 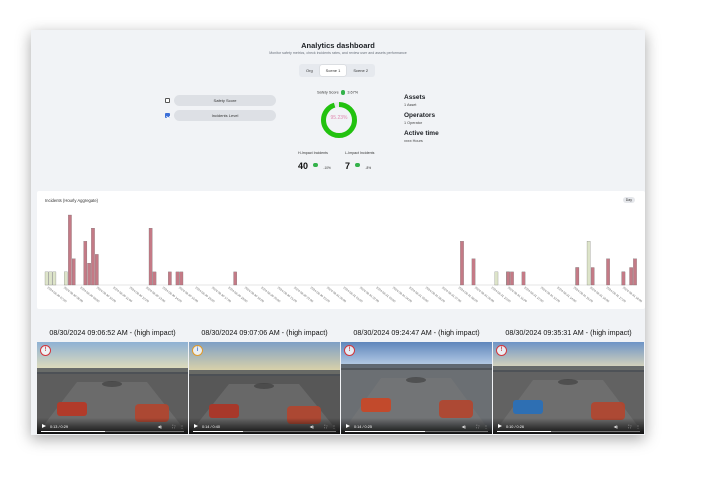 What do you see at coordinates (363, 427) in the screenshot?
I see `video-time: 0:14 / 0:25` at bounding box center [363, 427].